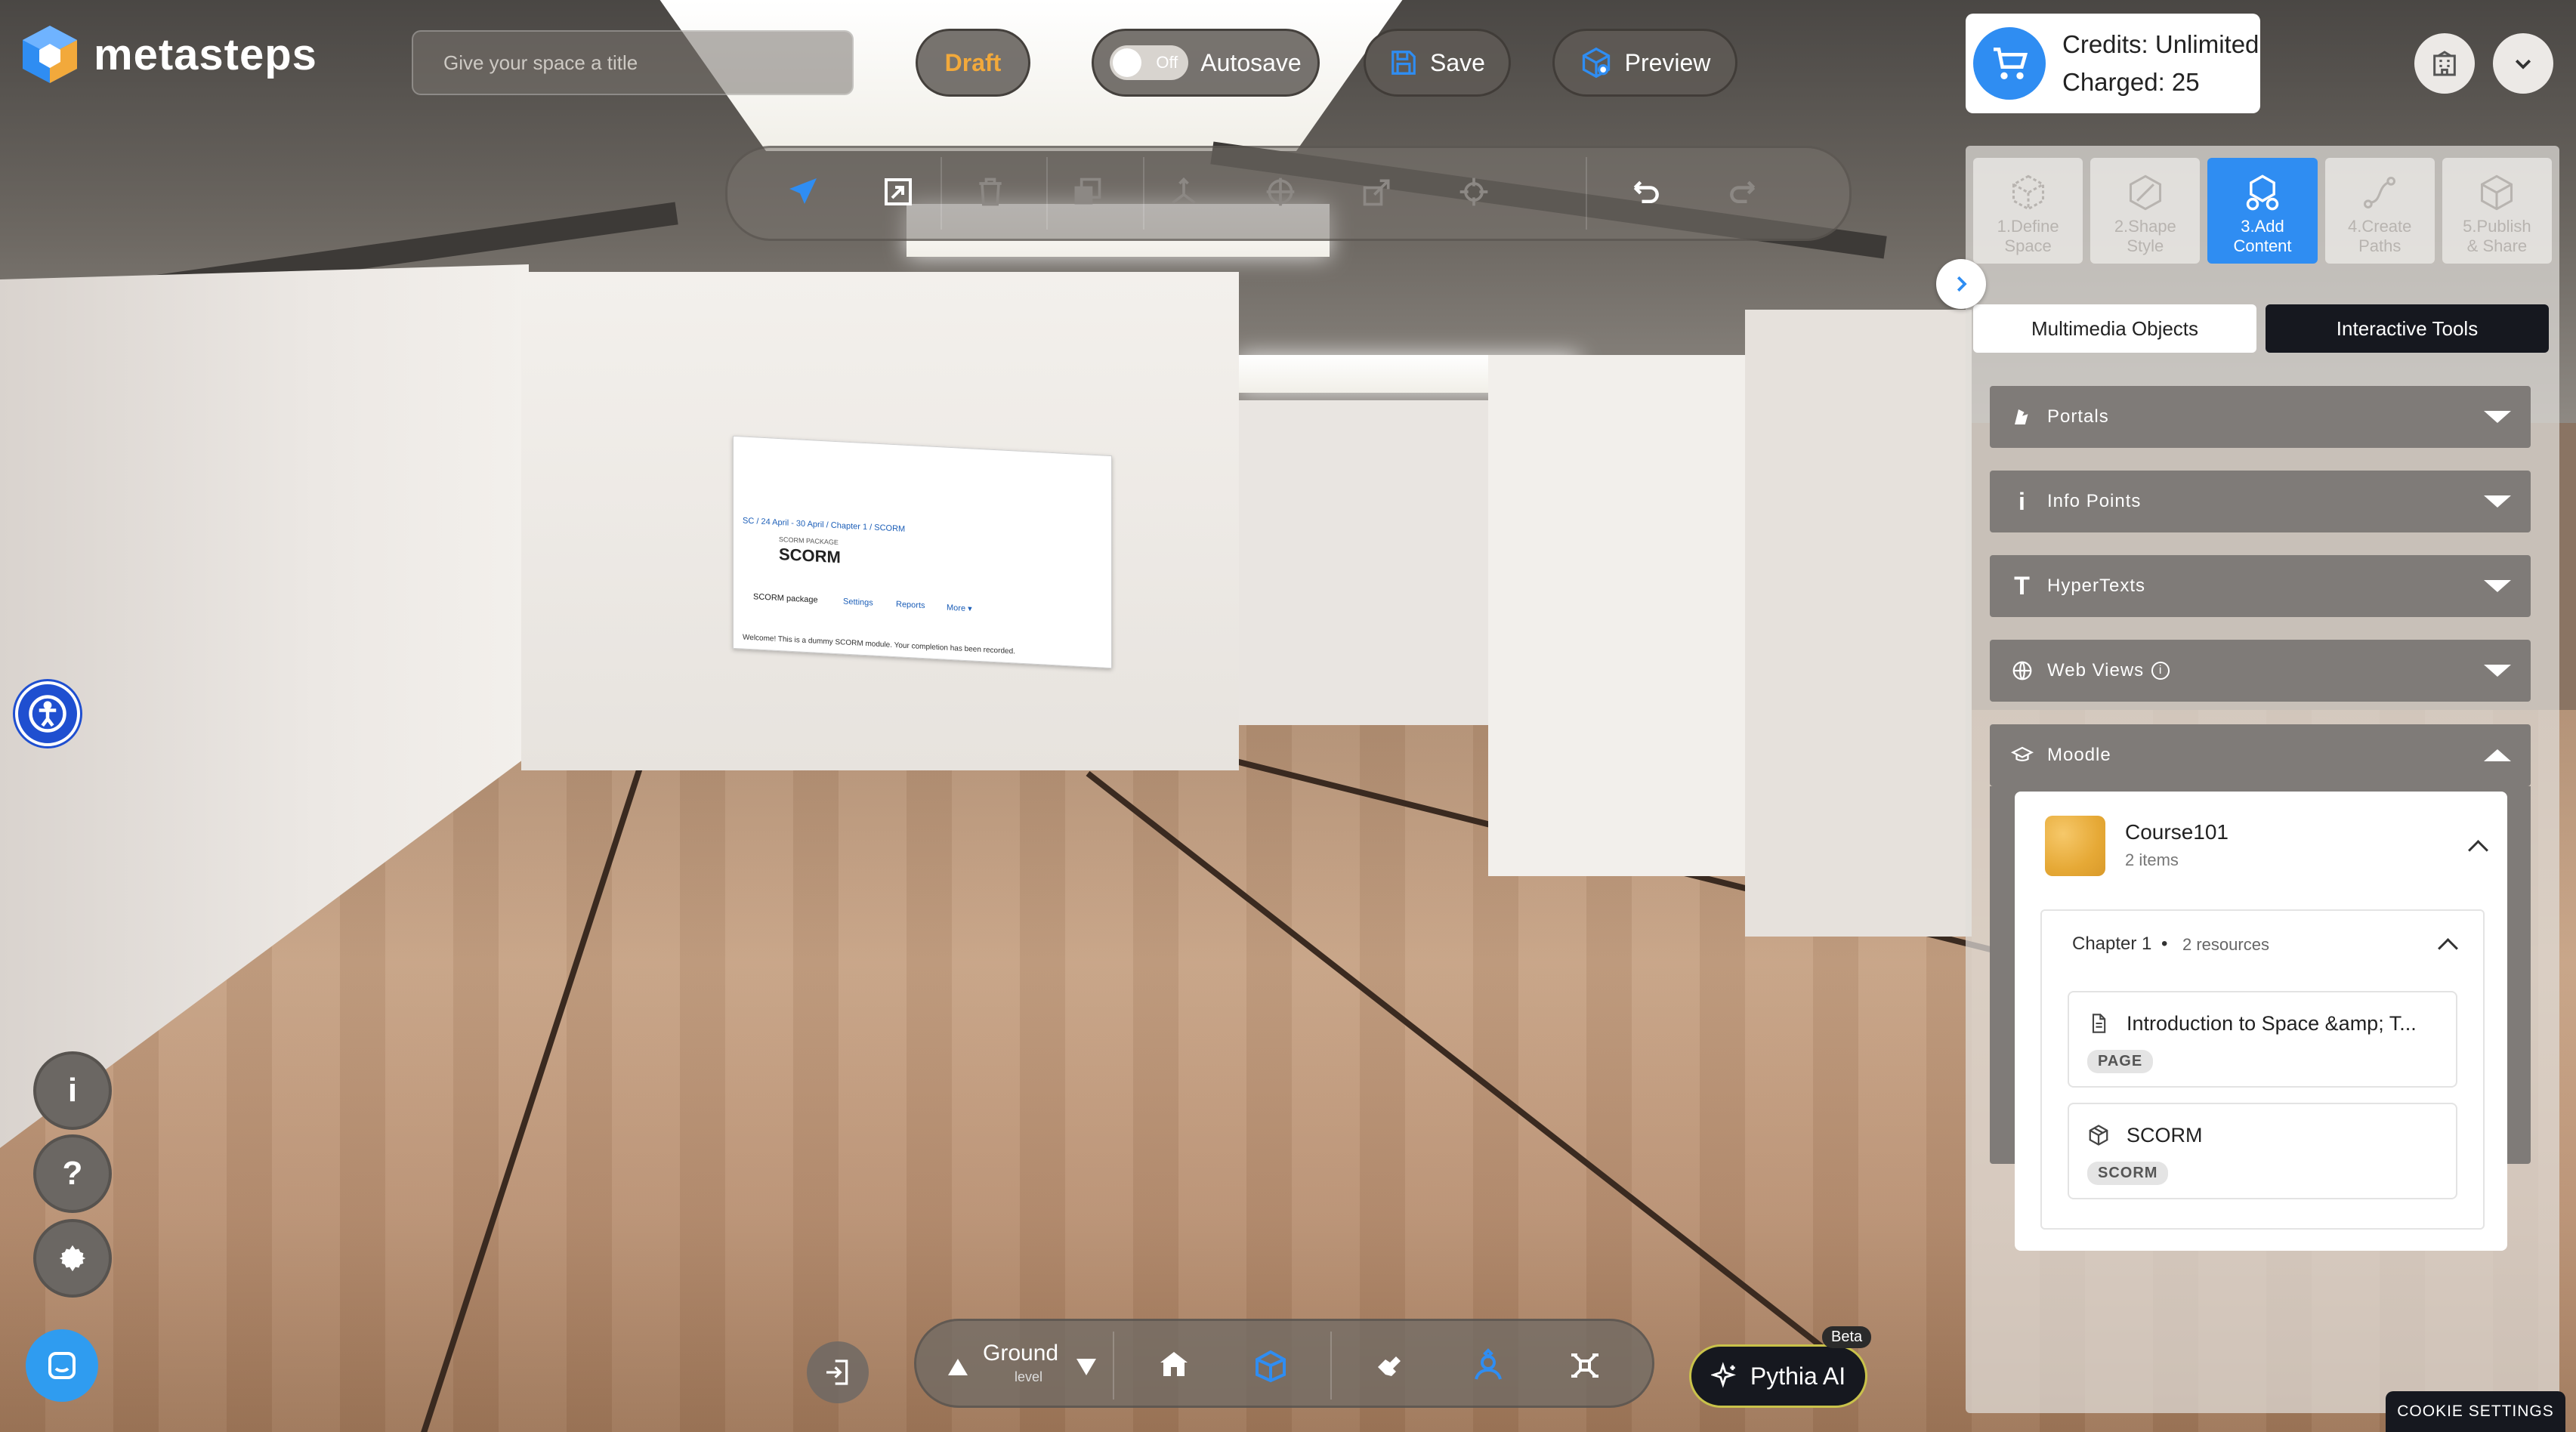 The height and width of the screenshot is (1432, 2576). I want to click on accordion-label: Info Points, so click(2094, 501).